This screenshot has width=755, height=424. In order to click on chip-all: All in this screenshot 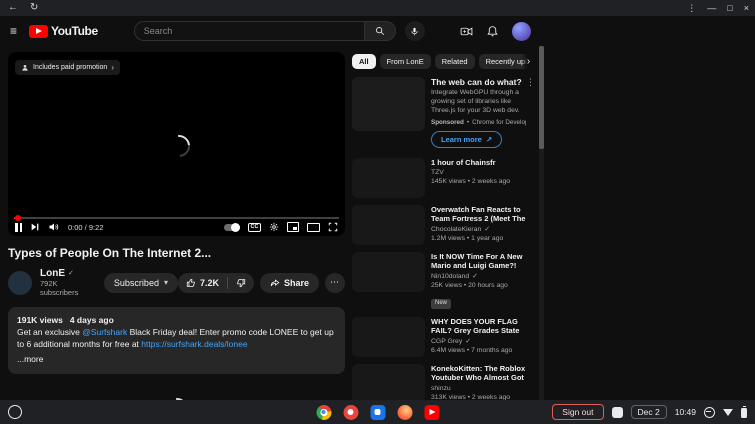, I will do `click(364, 61)`.